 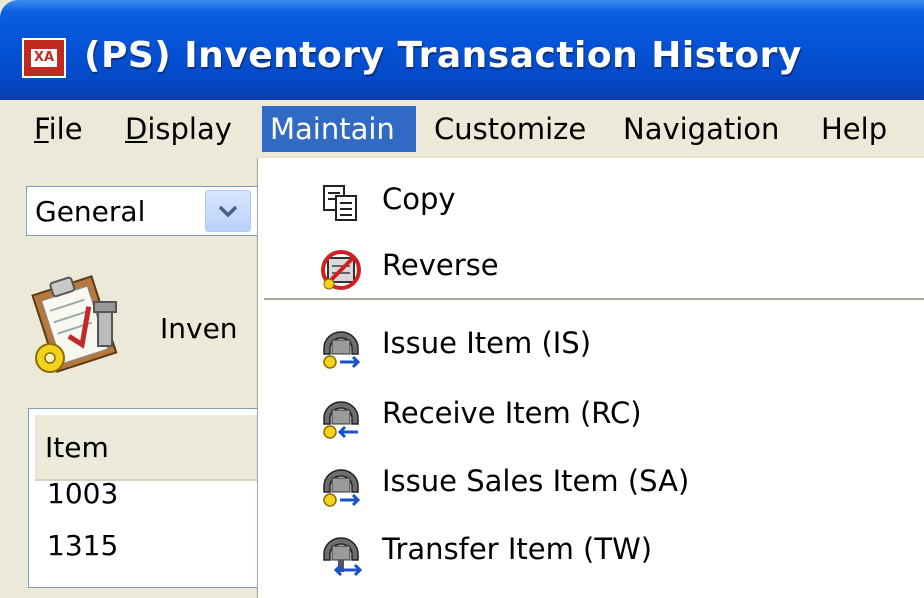 I want to click on menu-item-copy: Copy, so click(x=591, y=203).